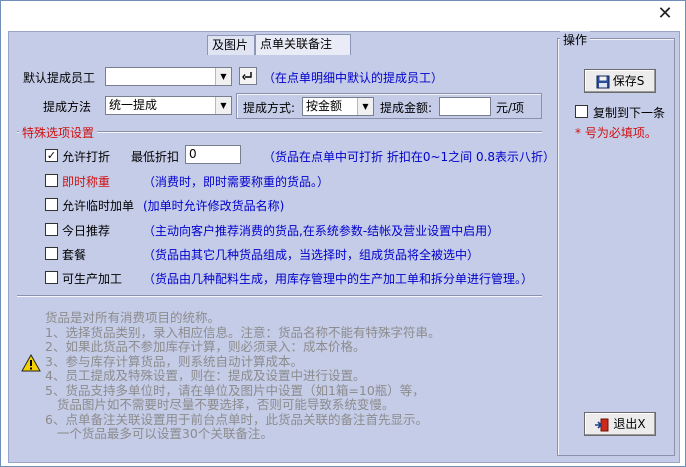 Image resolution: width=686 pixels, height=467 pixels. What do you see at coordinates (628, 81) in the screenshot?
I see `save-button-label: 保存S` at bounding box center [628, 81].